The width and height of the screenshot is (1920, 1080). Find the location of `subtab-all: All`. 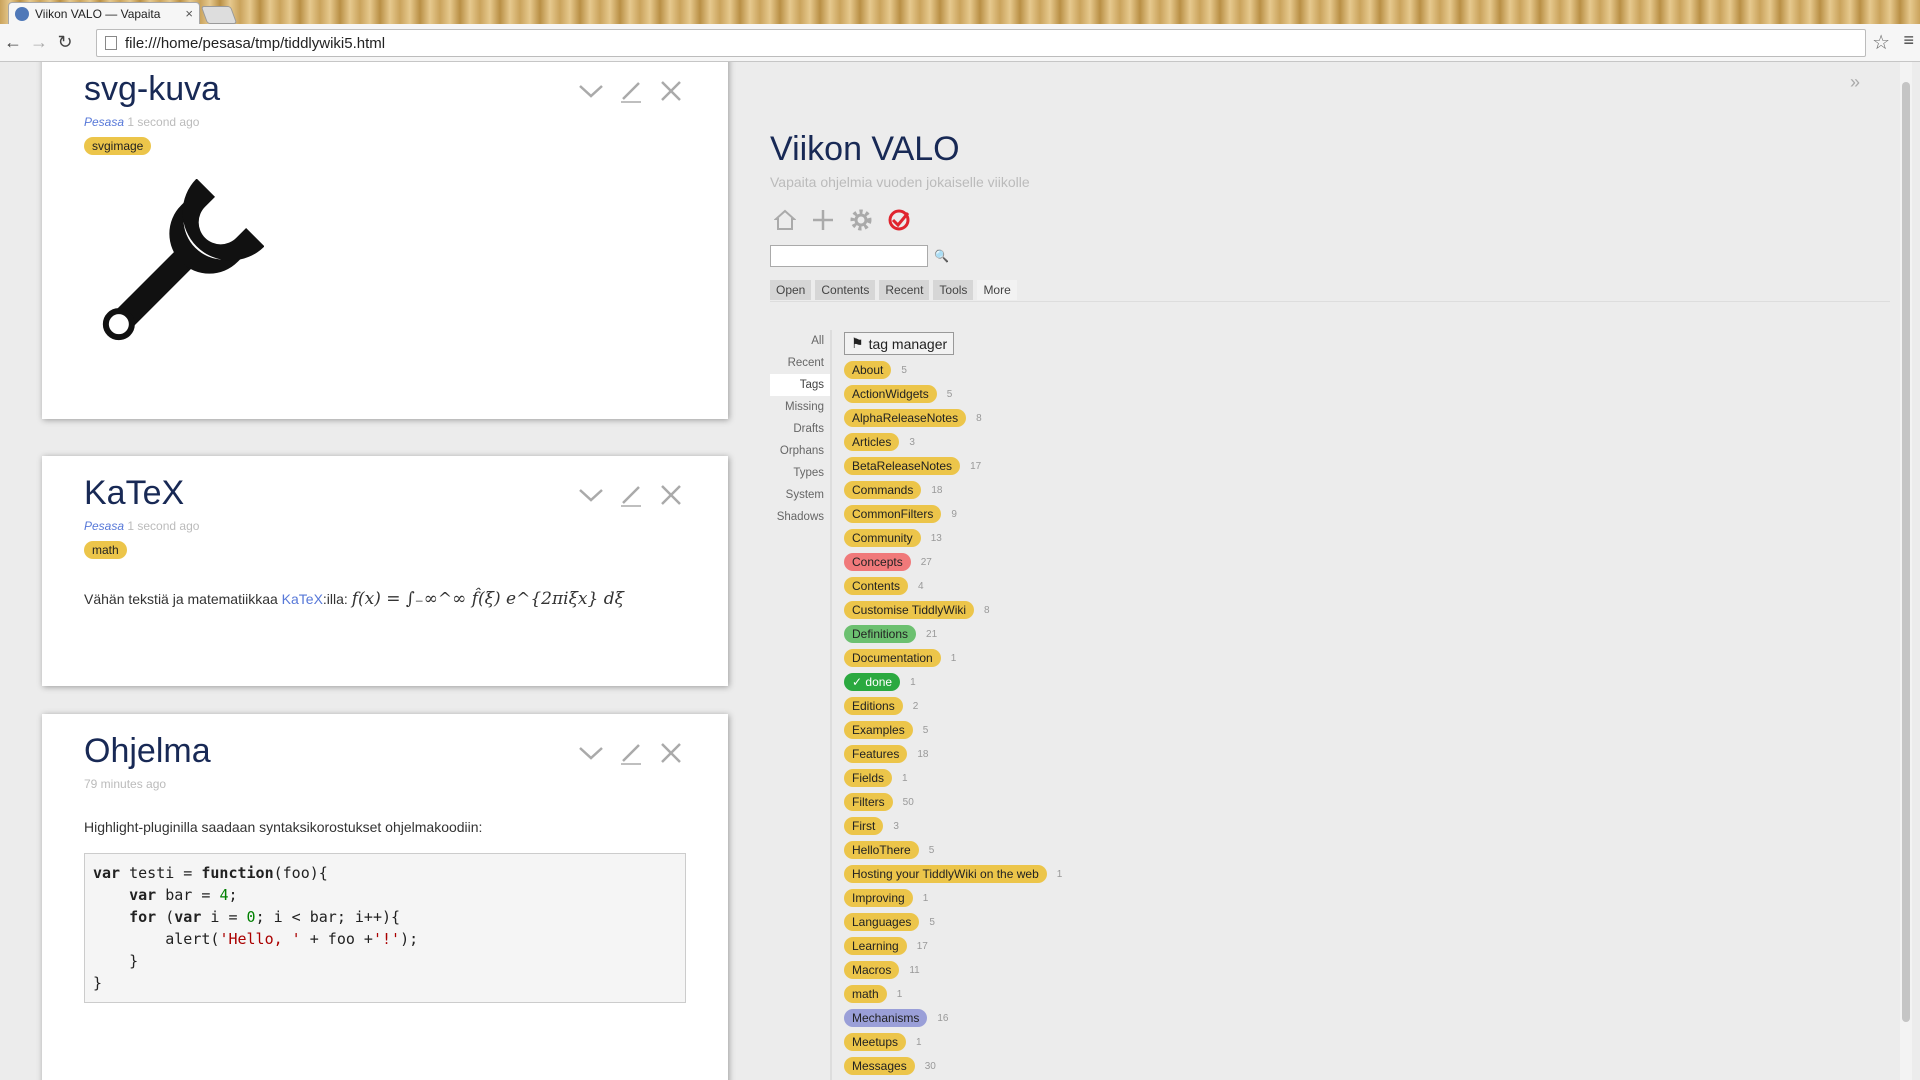

subtab-all: All is located at coordinates (800, 341).